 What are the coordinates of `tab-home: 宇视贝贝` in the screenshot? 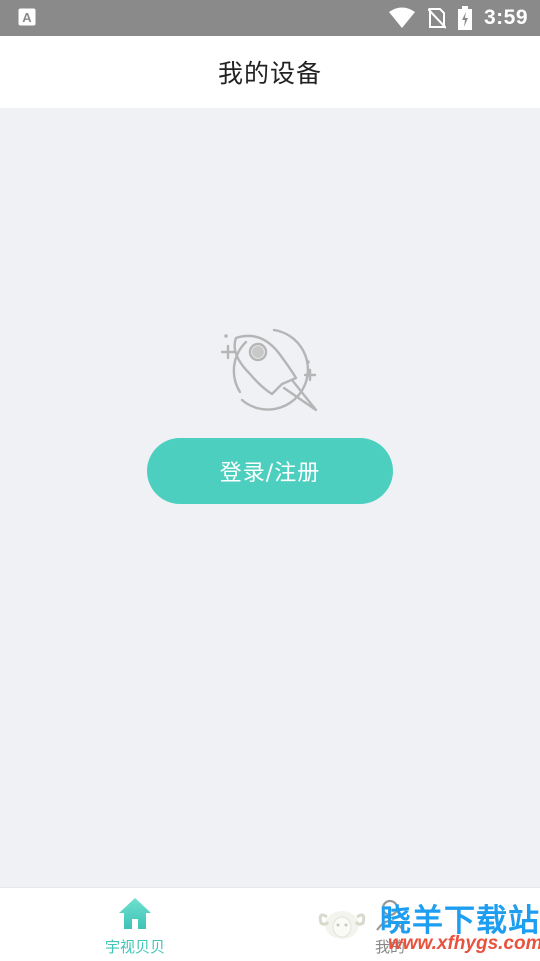 It's located at (135, 924).